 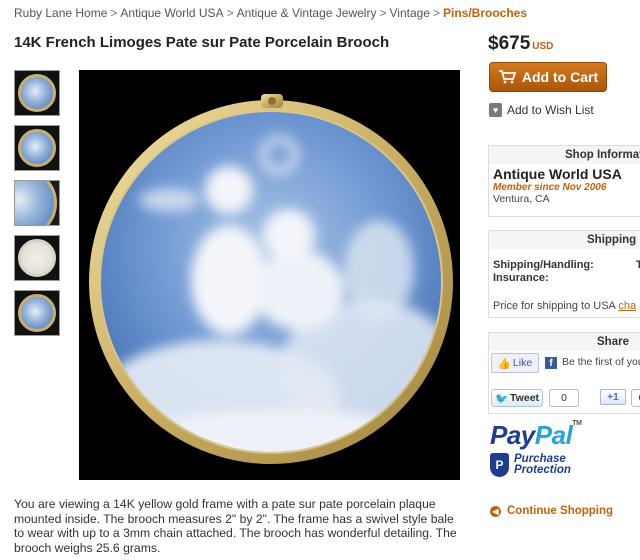 I want to click on facebook-text: Be the first of you, so click(x=601, y=362).